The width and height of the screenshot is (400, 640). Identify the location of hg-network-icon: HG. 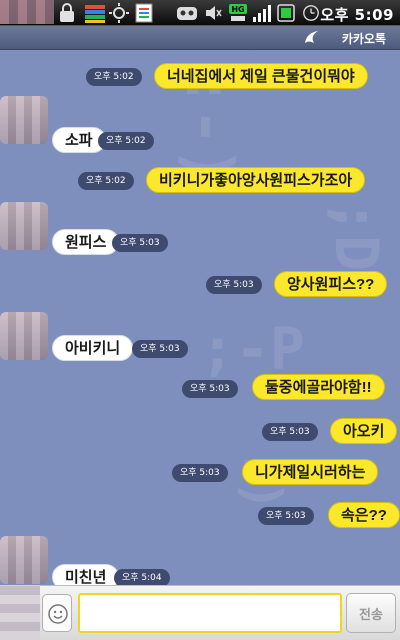
(238, 12).